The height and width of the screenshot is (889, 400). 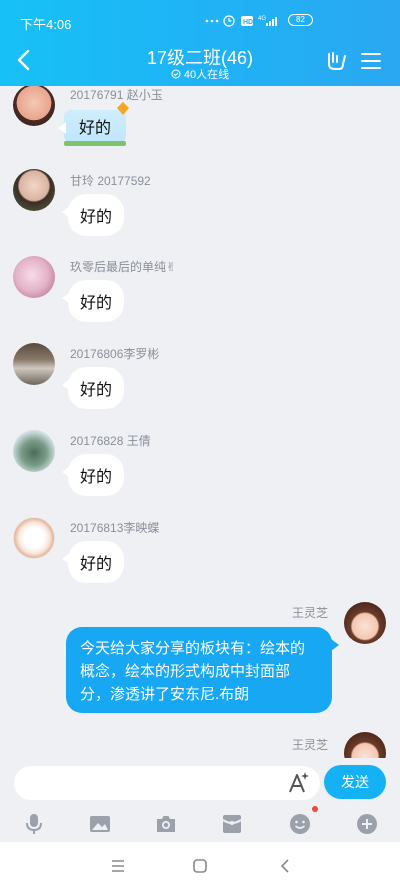 What do you see at coordinates (248, 22) in the screenshot?
I see `hd-badge: HD` at bounding box center [248, 22].